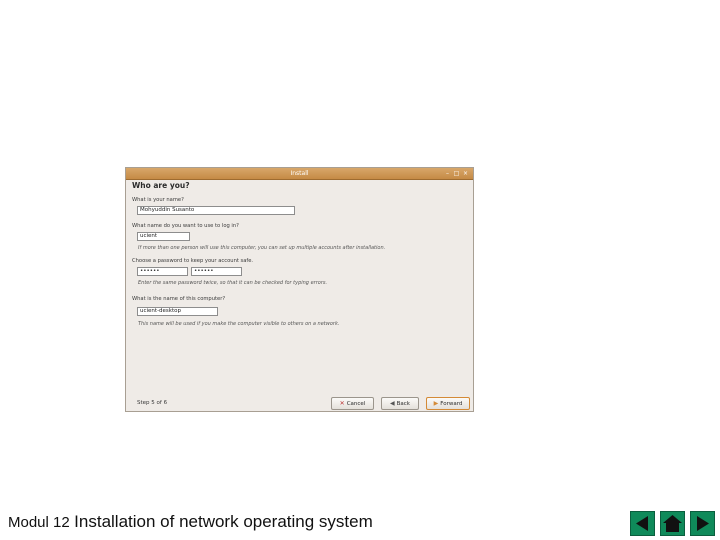 This screenshot has height=540, width=720. I want to click on cancel-button-label: Cancel, so click(356, 403).